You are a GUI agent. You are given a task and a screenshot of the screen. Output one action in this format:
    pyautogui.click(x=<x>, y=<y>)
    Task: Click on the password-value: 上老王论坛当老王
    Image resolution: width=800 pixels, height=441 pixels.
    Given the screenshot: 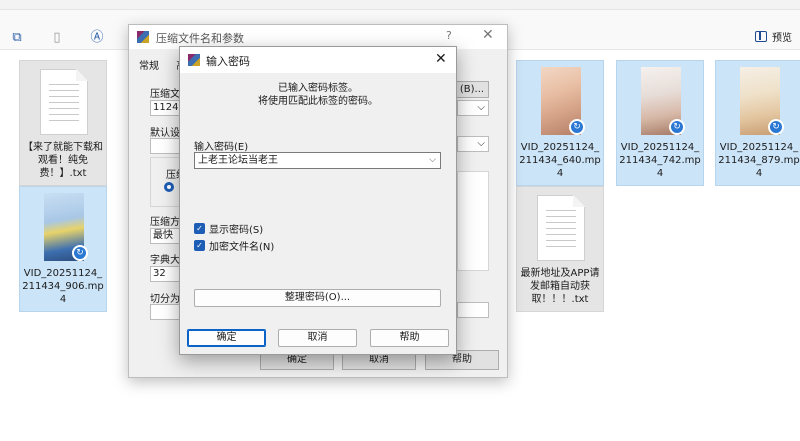 What is the action you would take?
    pyautogui.click(x=238, y=160)
    